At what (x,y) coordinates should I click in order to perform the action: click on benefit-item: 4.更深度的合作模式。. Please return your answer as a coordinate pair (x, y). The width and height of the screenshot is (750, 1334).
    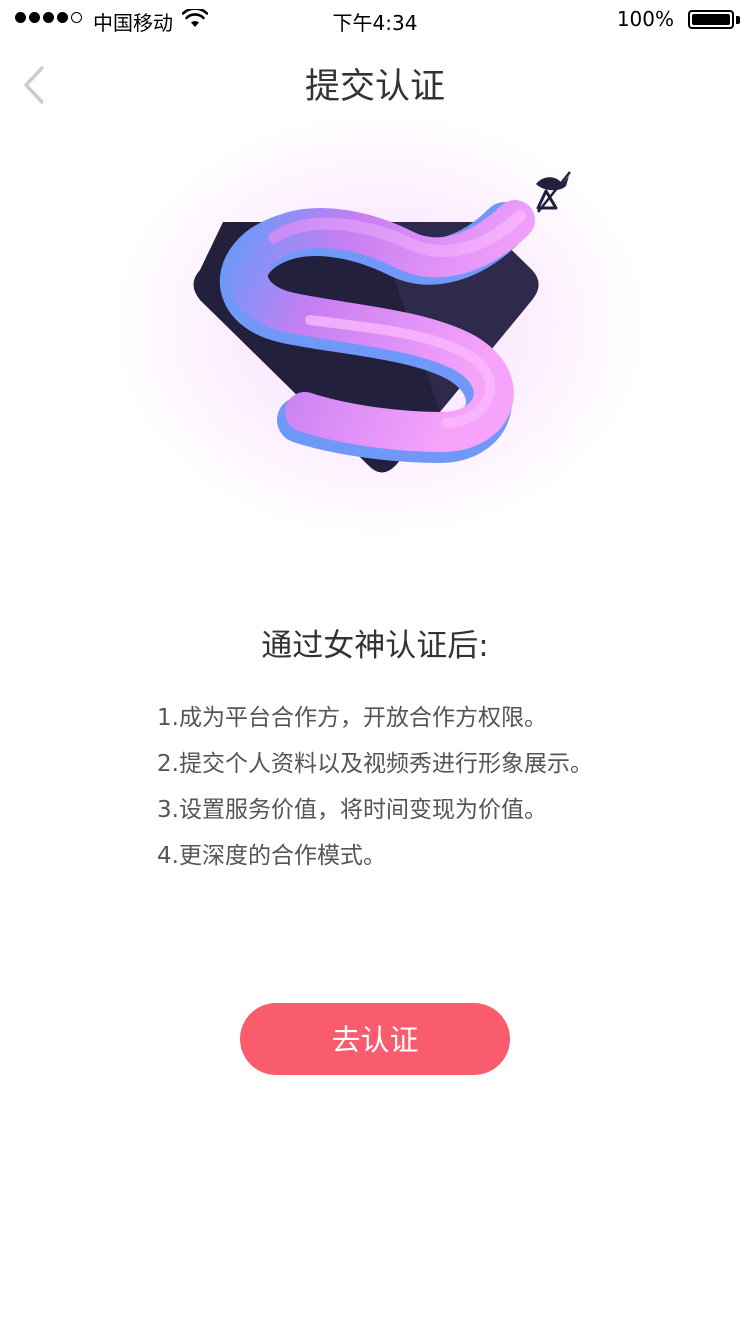
    Looking at the image, I should click on (271, 856).